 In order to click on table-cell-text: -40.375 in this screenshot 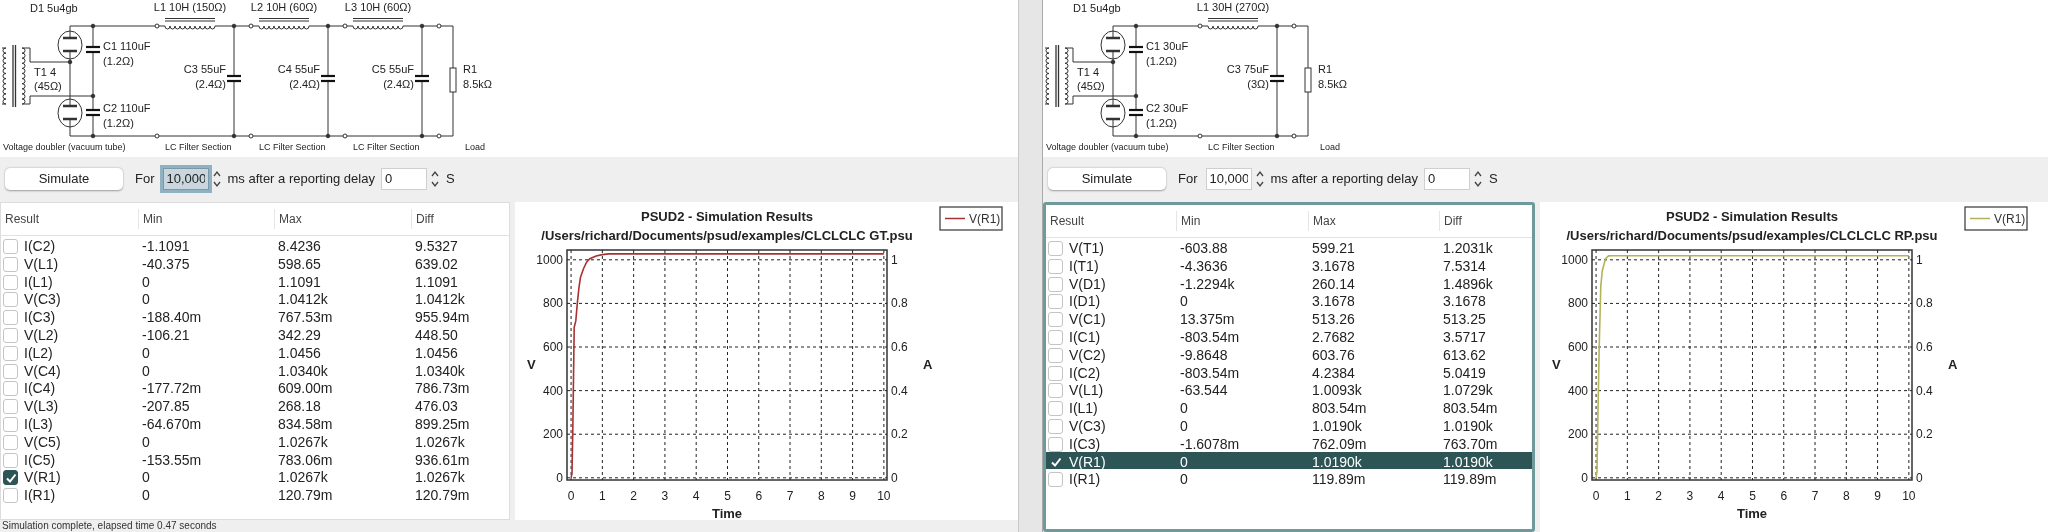, I will do `click(166, 264)`.